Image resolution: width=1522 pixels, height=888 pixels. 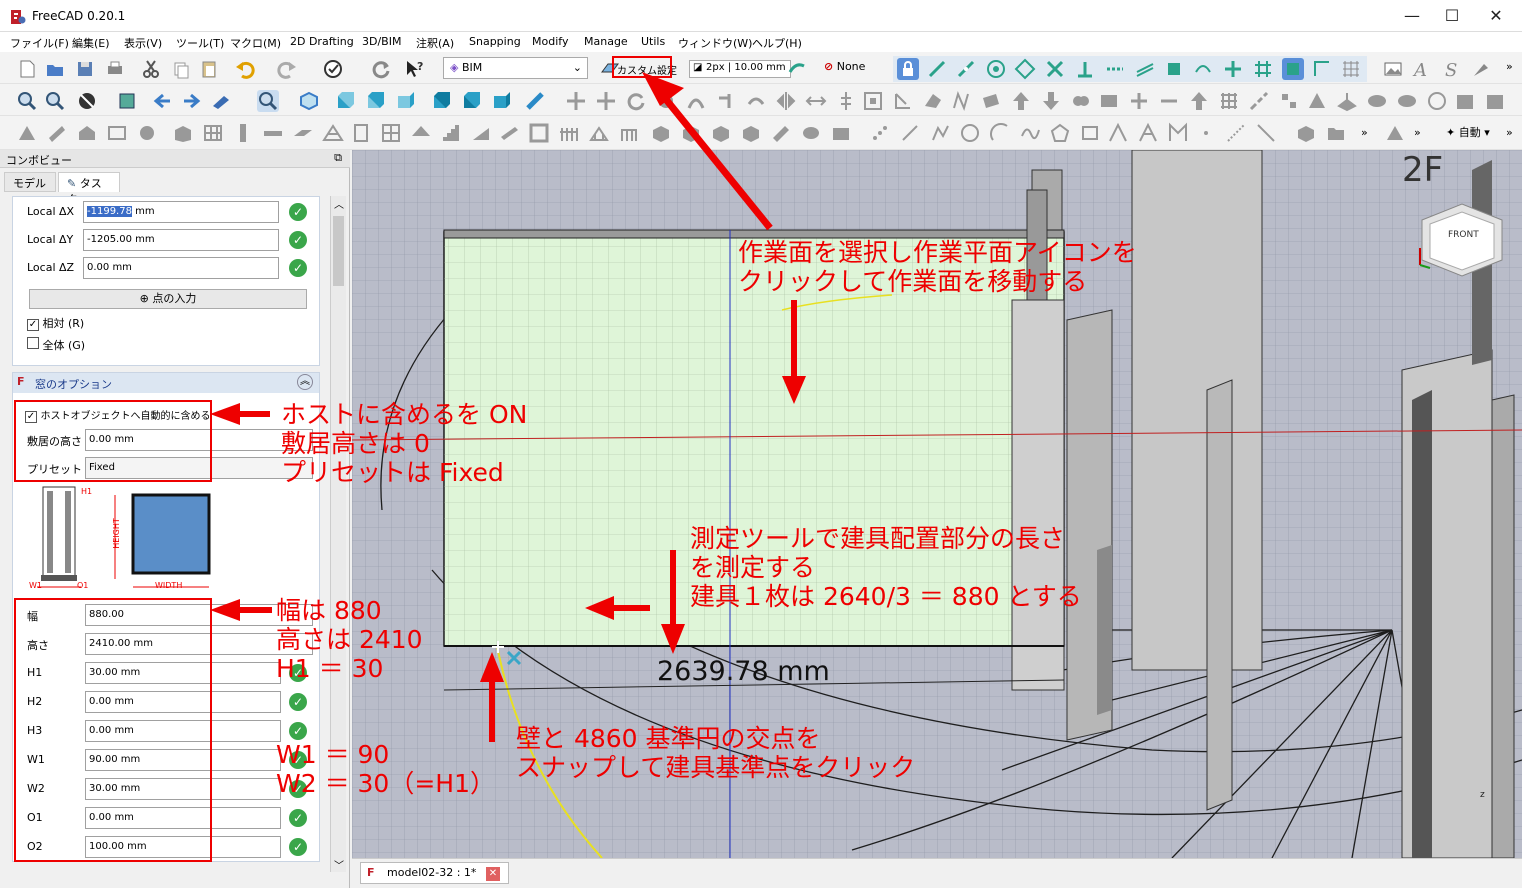 What do you see at coordinates (404, 443) in the screenshot?
I see `annotation-host-options: ホストに含めるを ON 敷居高さは 0 プリセットは Fixed` at bounding box center [404, 443].